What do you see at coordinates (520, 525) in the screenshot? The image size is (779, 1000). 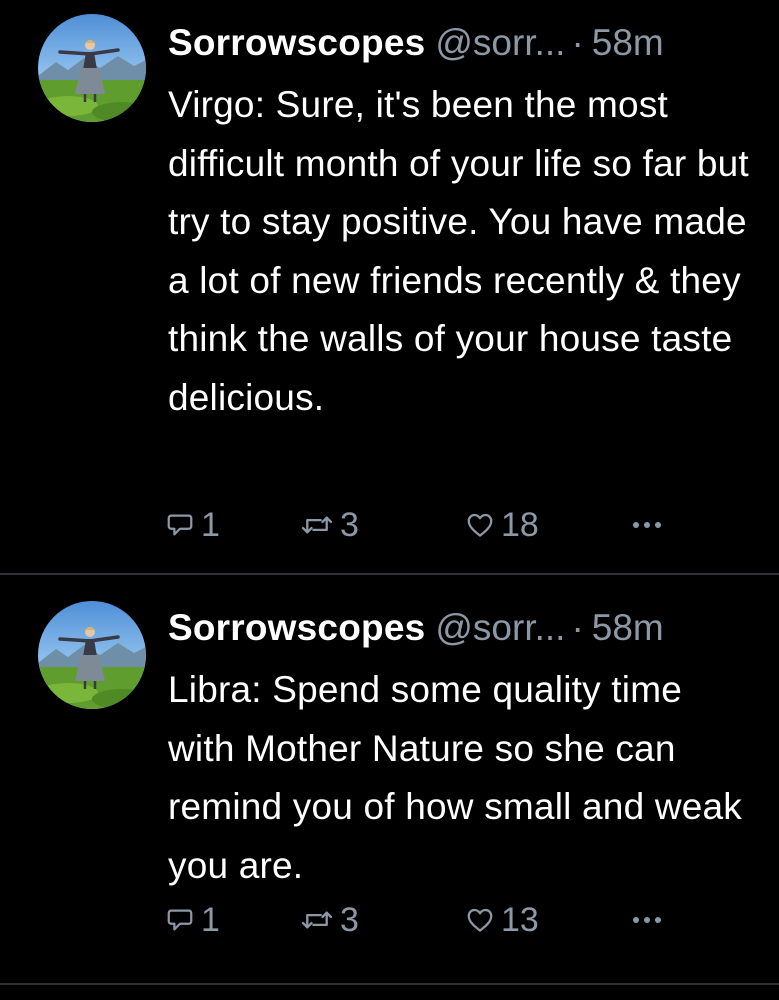 I see `like-count: 18` at bounding box center [520, 525].